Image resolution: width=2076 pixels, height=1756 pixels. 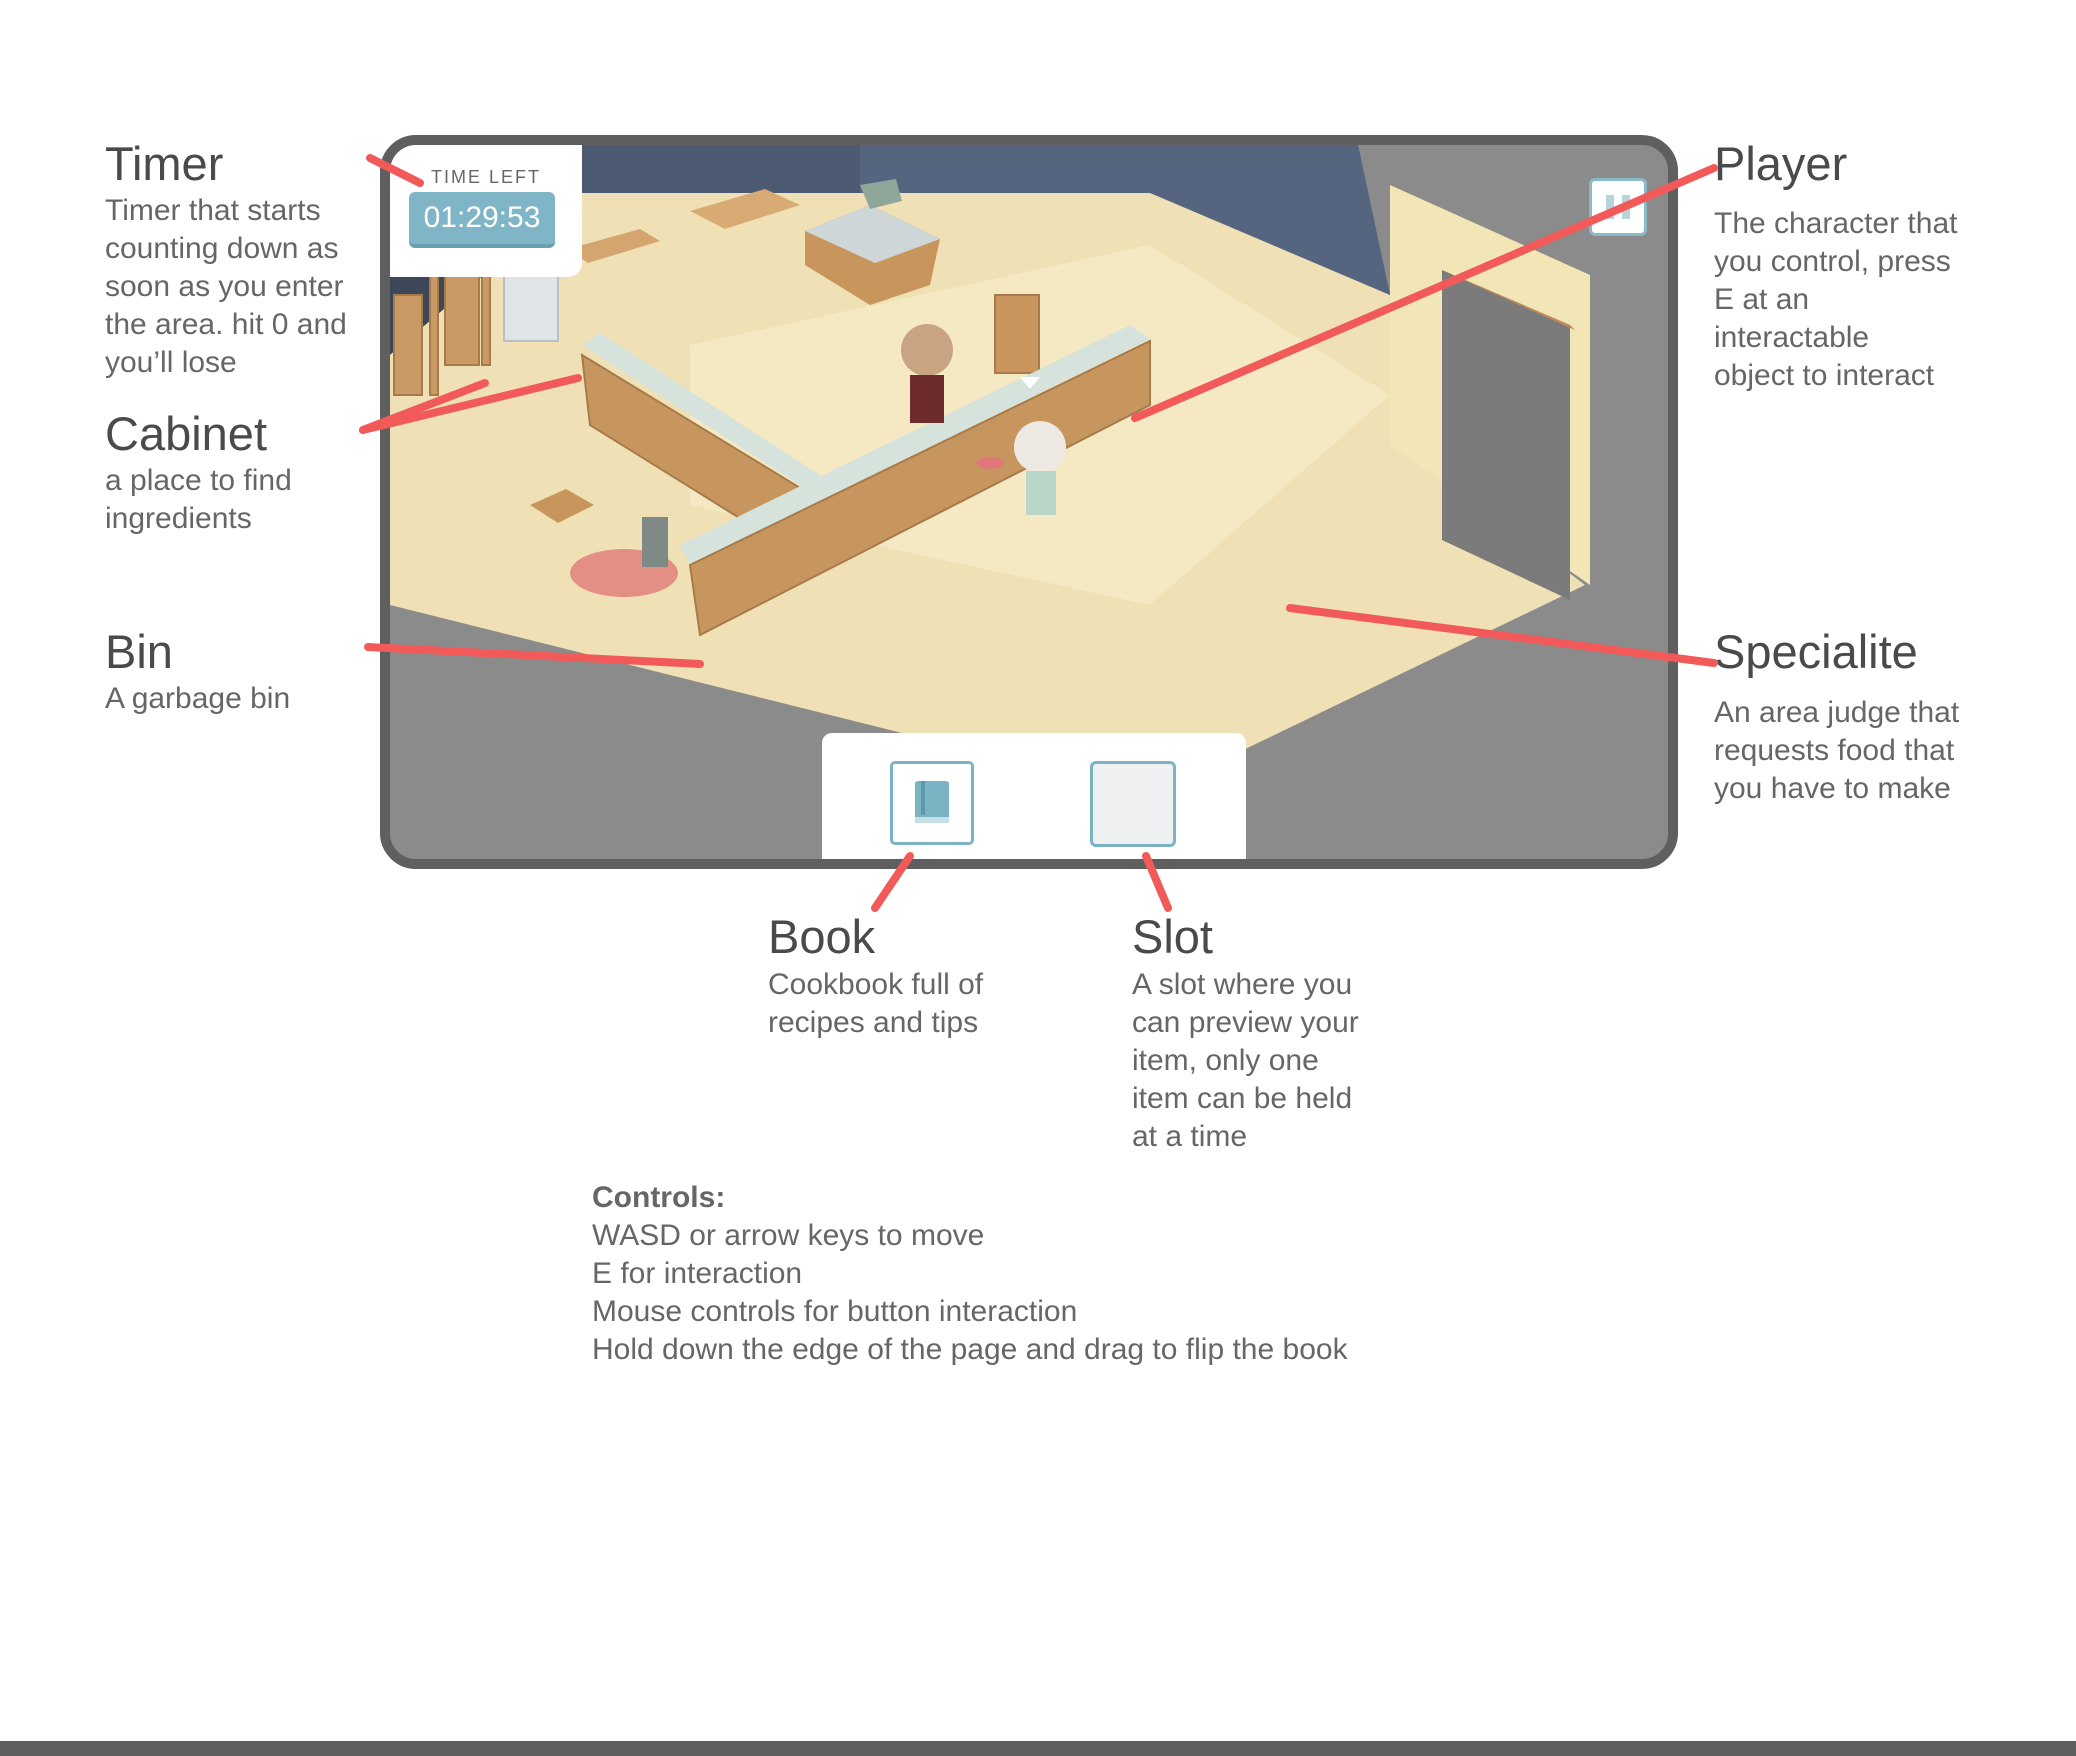 I want to click on item-slot, so click(x=1133, y=804).